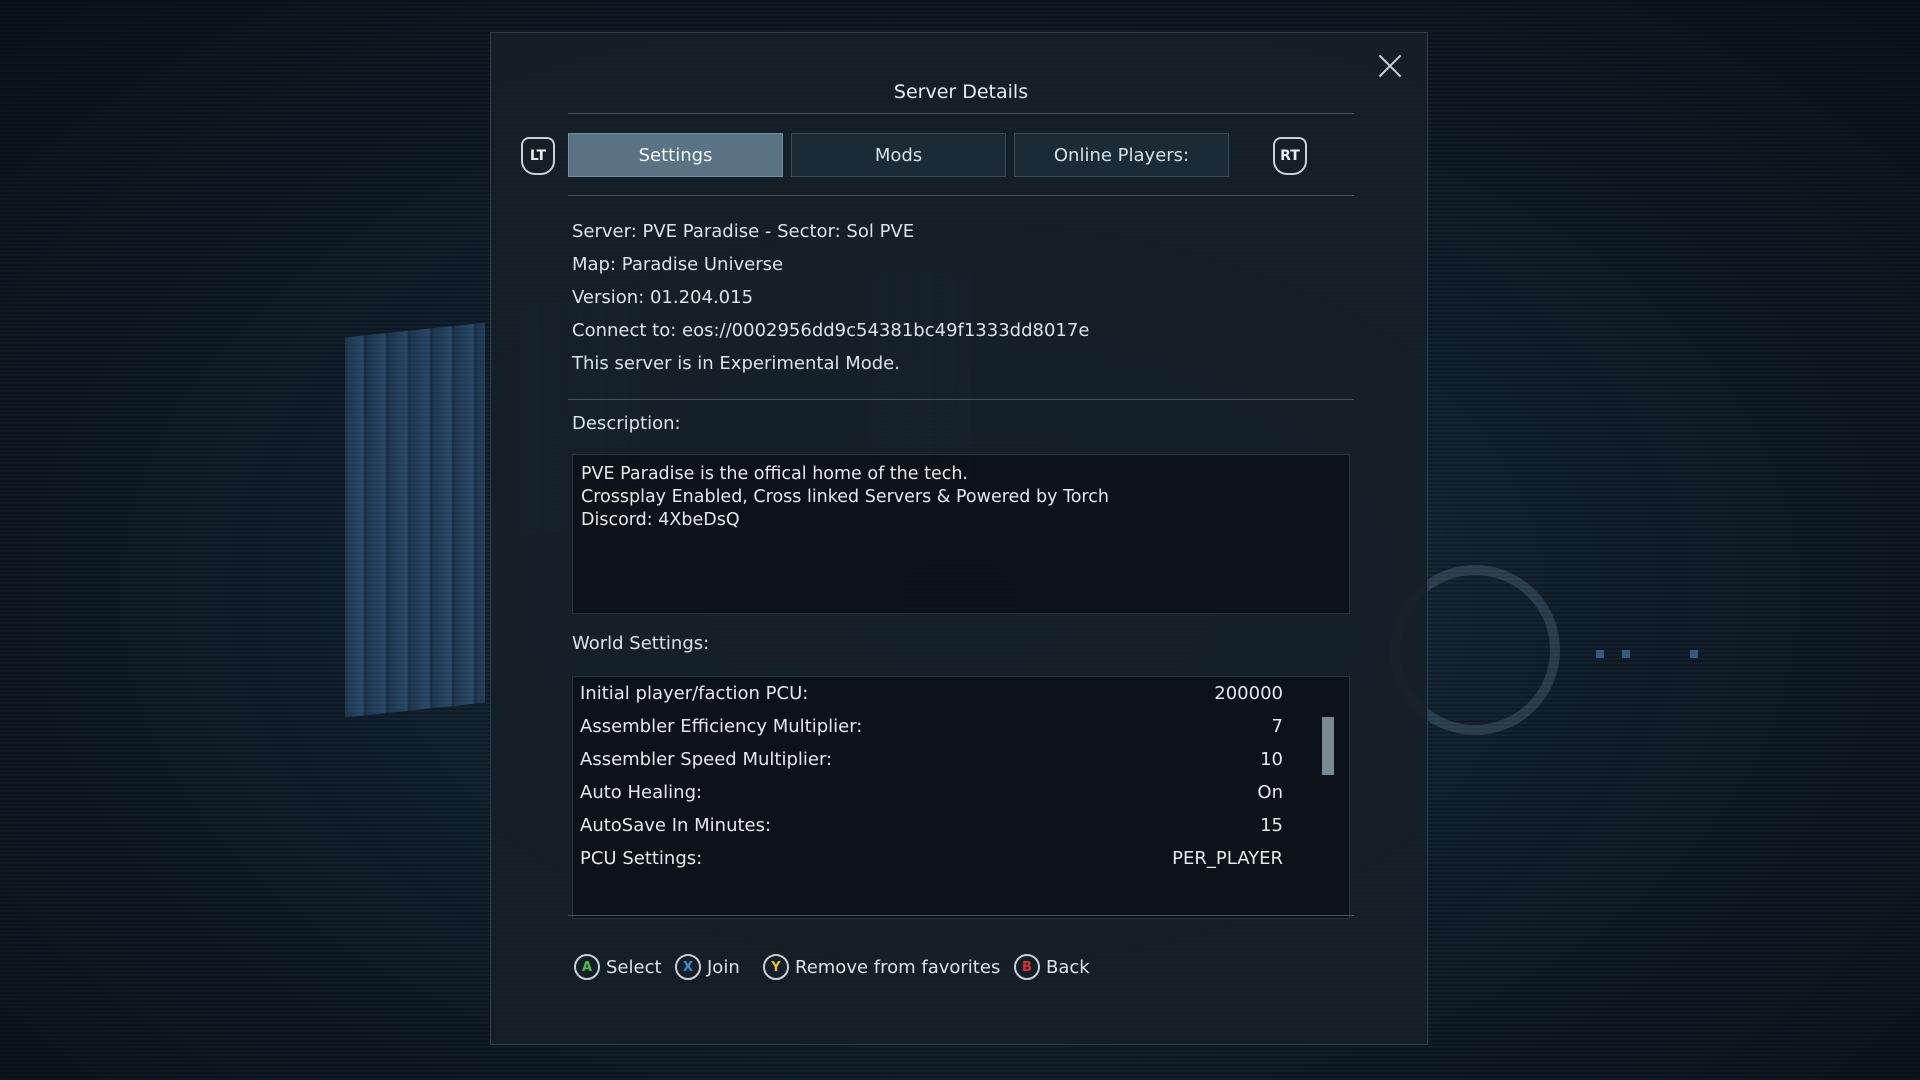 The height and width of the screenshot is (1080, 1920). What do you see at coordinates (415, 520) in the screenshot?
I see `background-solar-panel` at bounding box center [415, 520].